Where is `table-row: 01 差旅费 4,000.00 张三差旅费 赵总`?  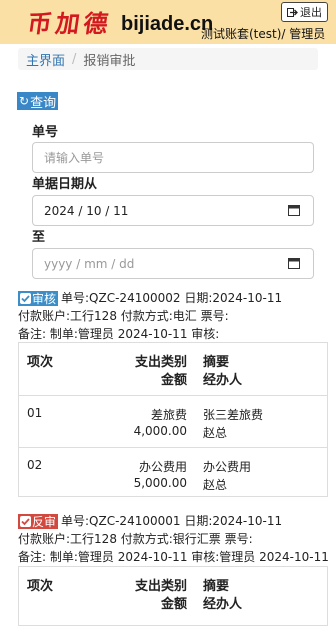 table-row: 01 差旅费 4,000.00 张三差旅费 赵总 is located at coordinates (173, 421).